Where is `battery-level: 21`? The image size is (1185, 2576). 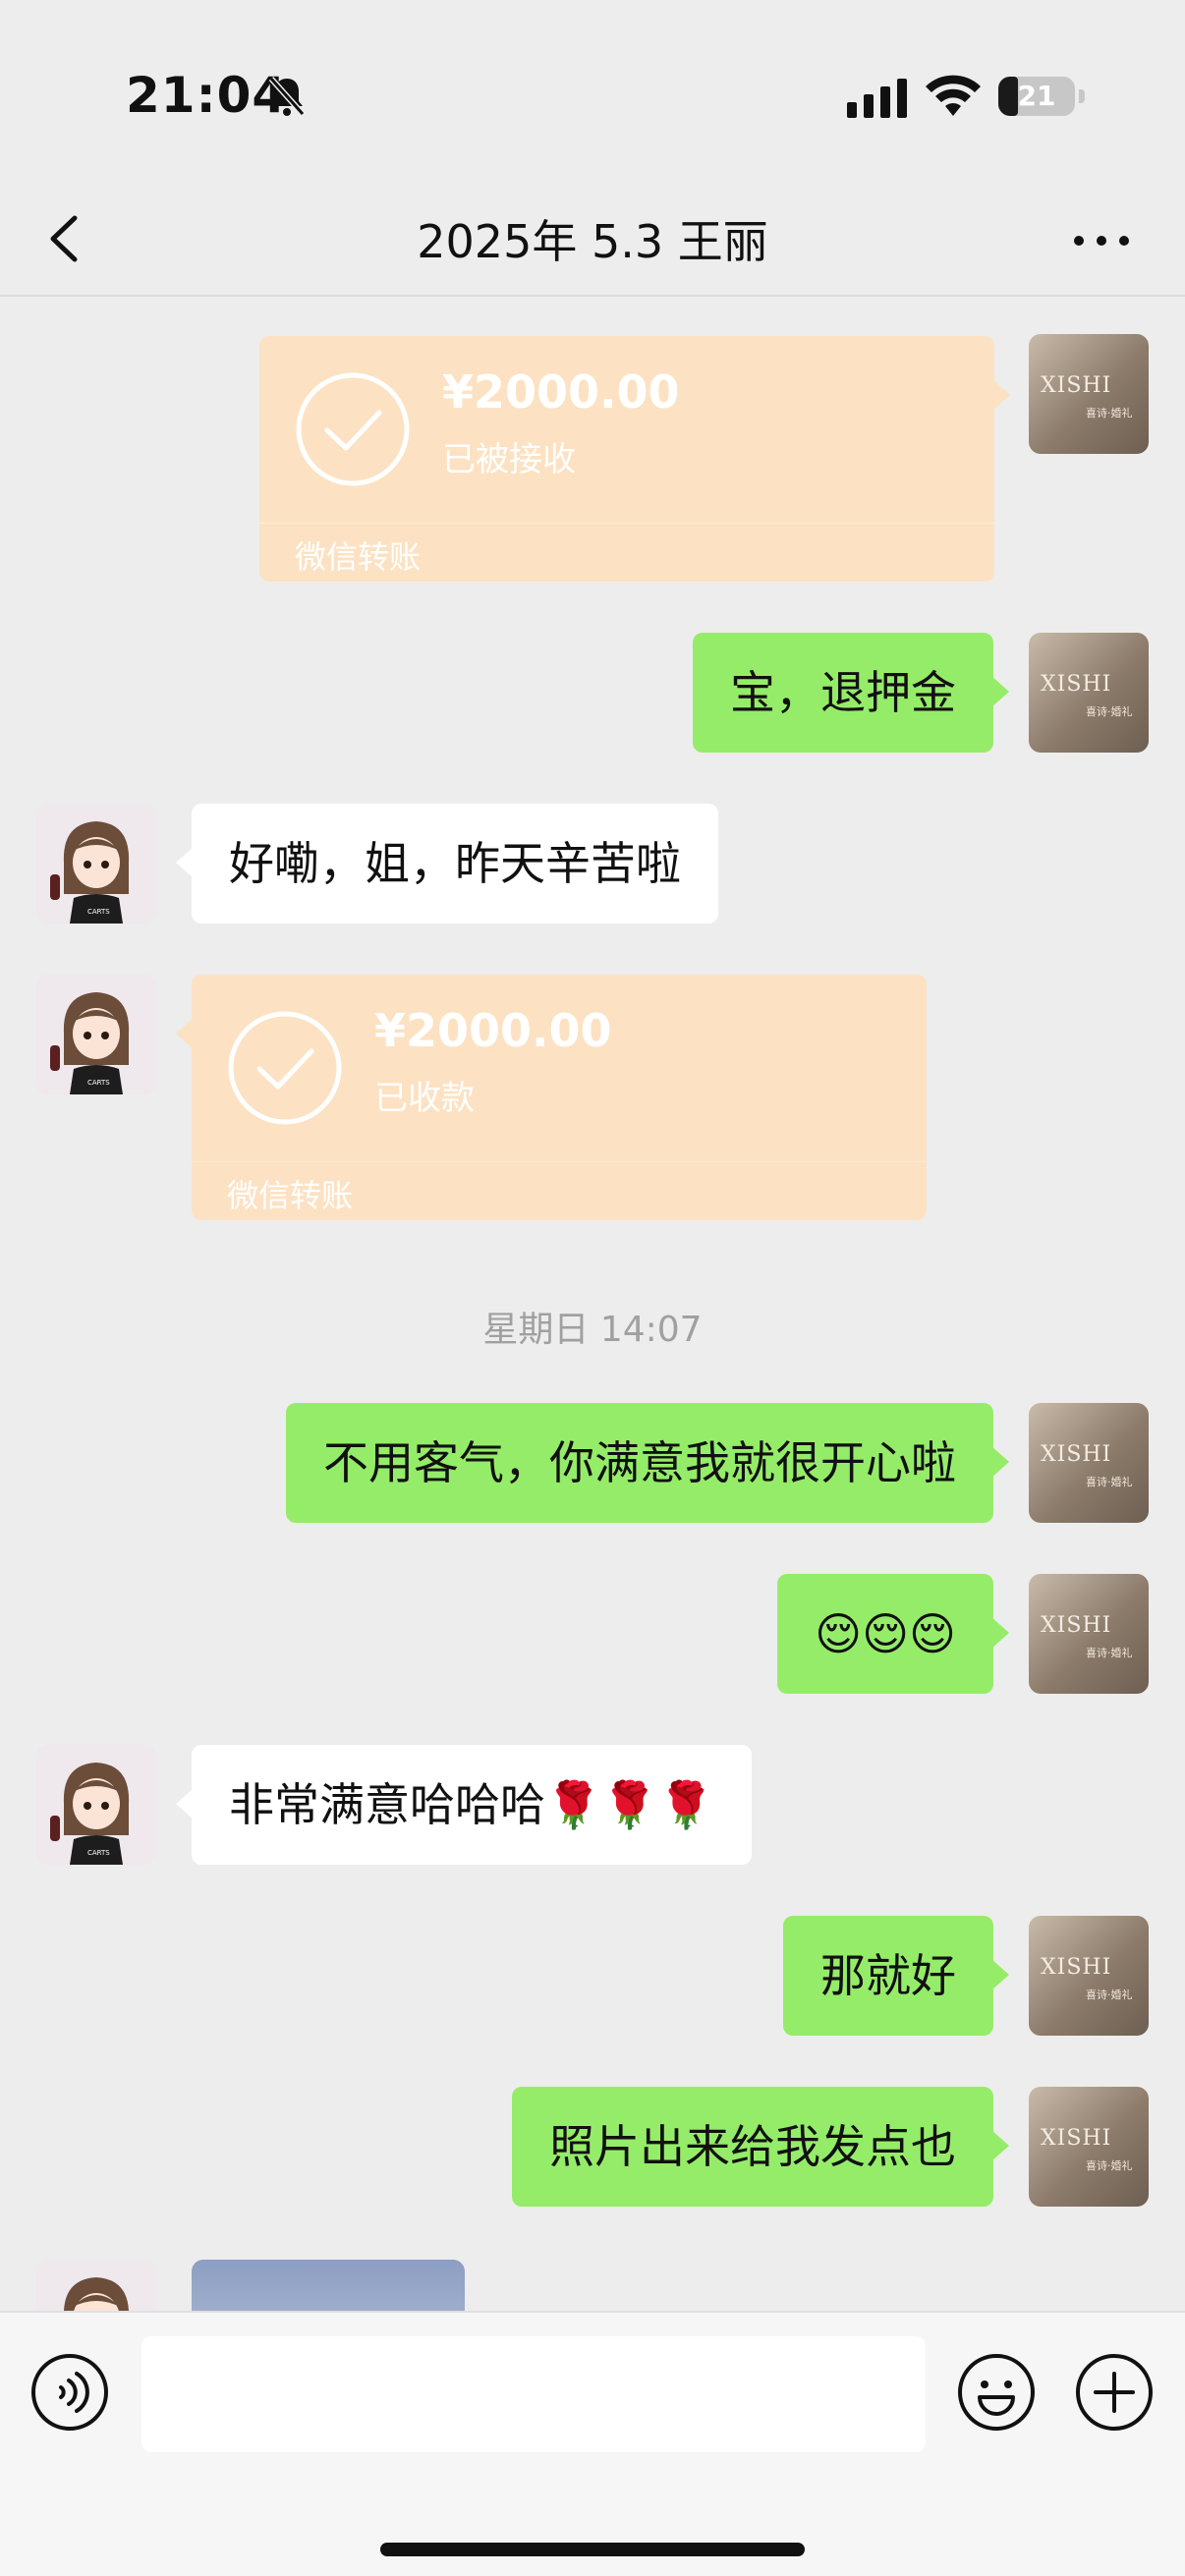
battery-level: 21 is located at coordinates (1037, 96).